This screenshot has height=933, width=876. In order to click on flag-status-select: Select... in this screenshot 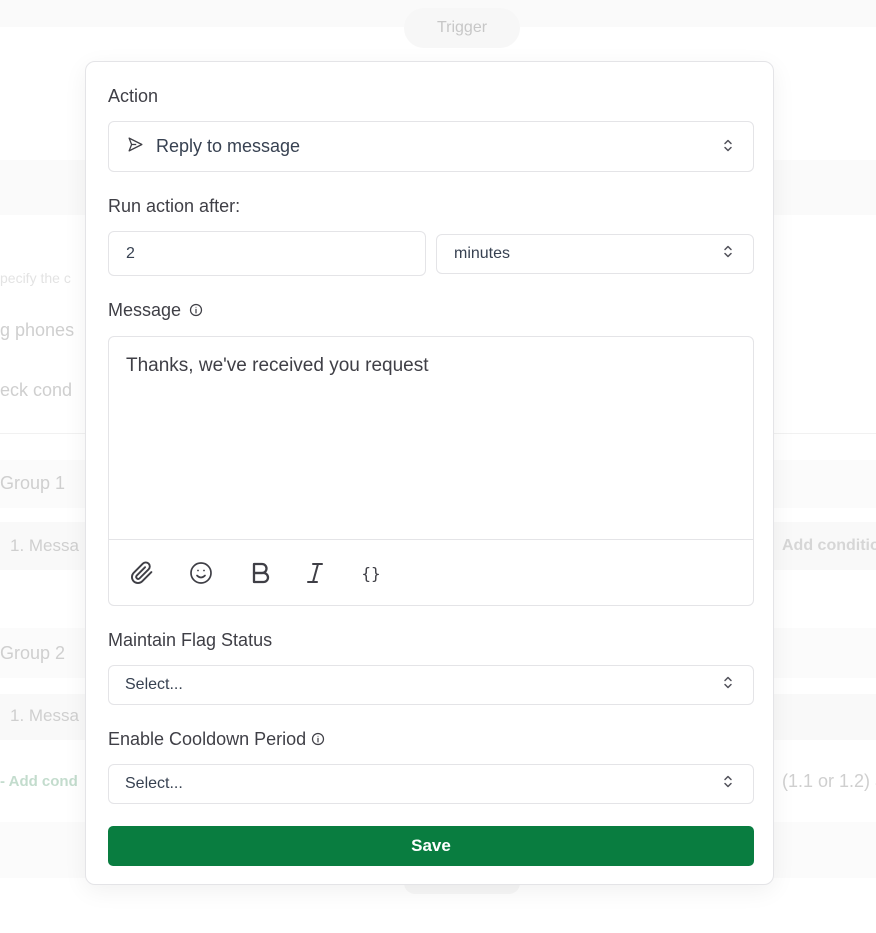, I will do `click(431, 685)`.